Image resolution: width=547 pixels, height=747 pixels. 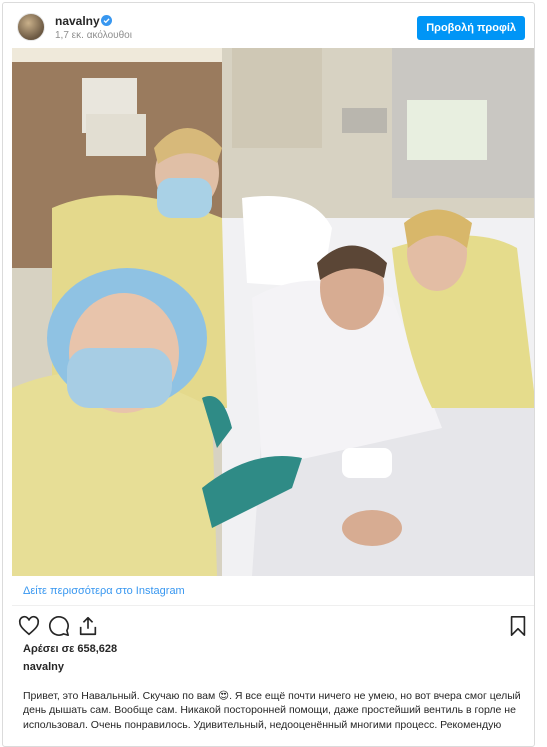 What do you see at coordinates (104, 591) in the screenshot?
I see `view-more-on-instagram-link: Δείτε περισσότερα στο Instagram` at bounding box center [104, 591].